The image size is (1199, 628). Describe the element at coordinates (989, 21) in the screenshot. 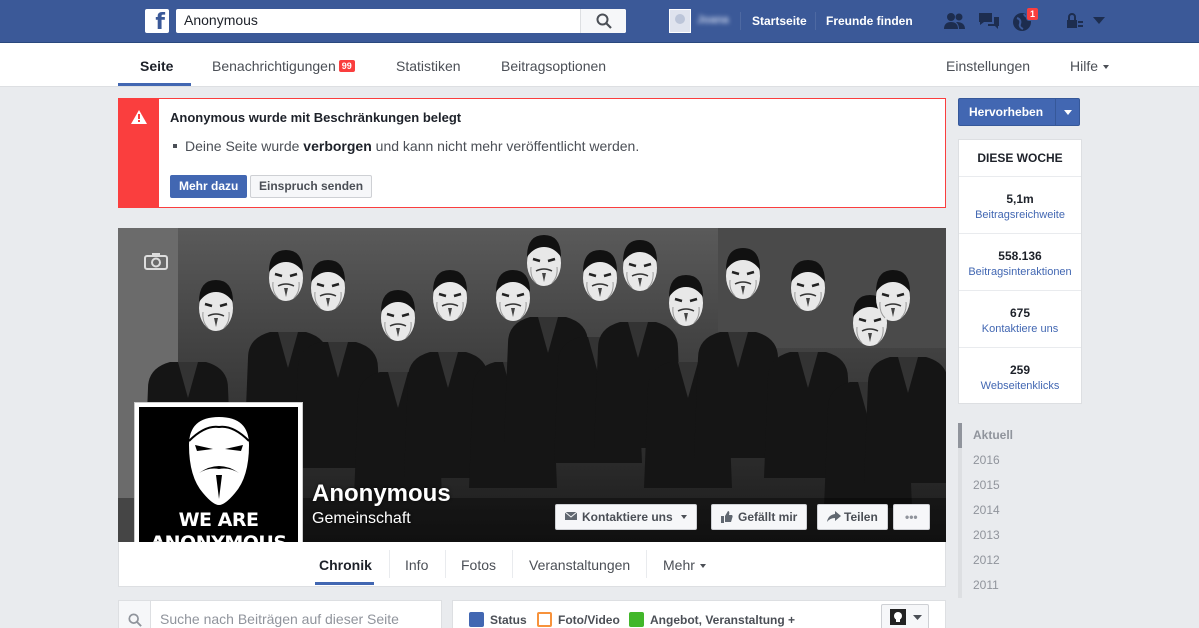

I see `messages-icon` at that location.